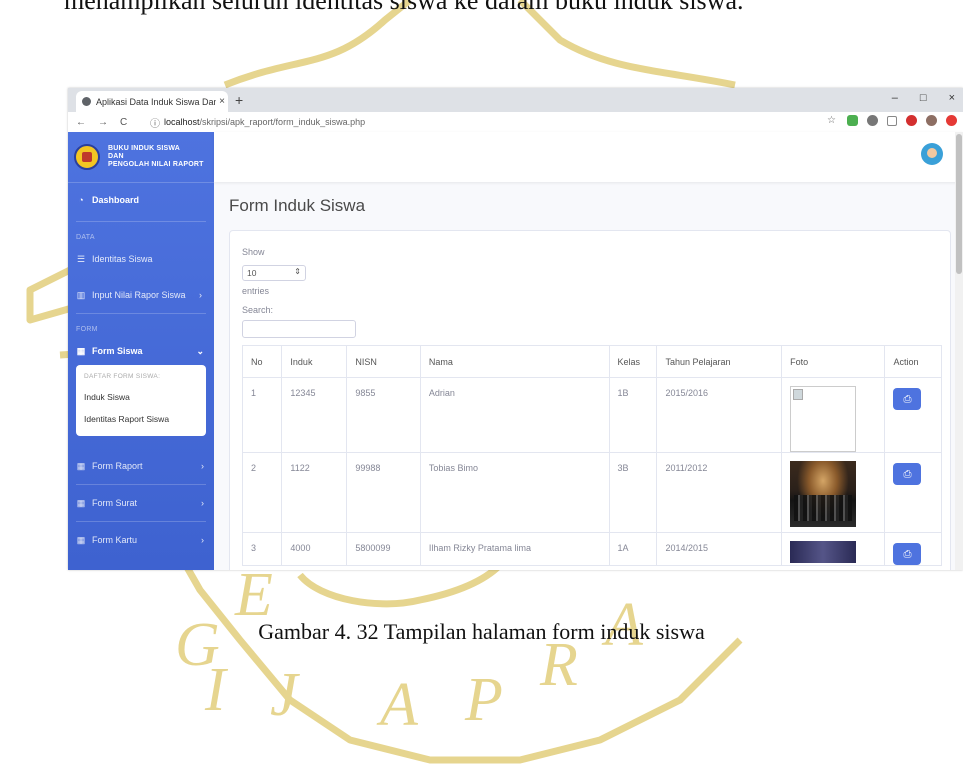  Describe the element at coordinates (274, 273) in the screenshot. I see `entries-select: 10 ⇕` at that location.